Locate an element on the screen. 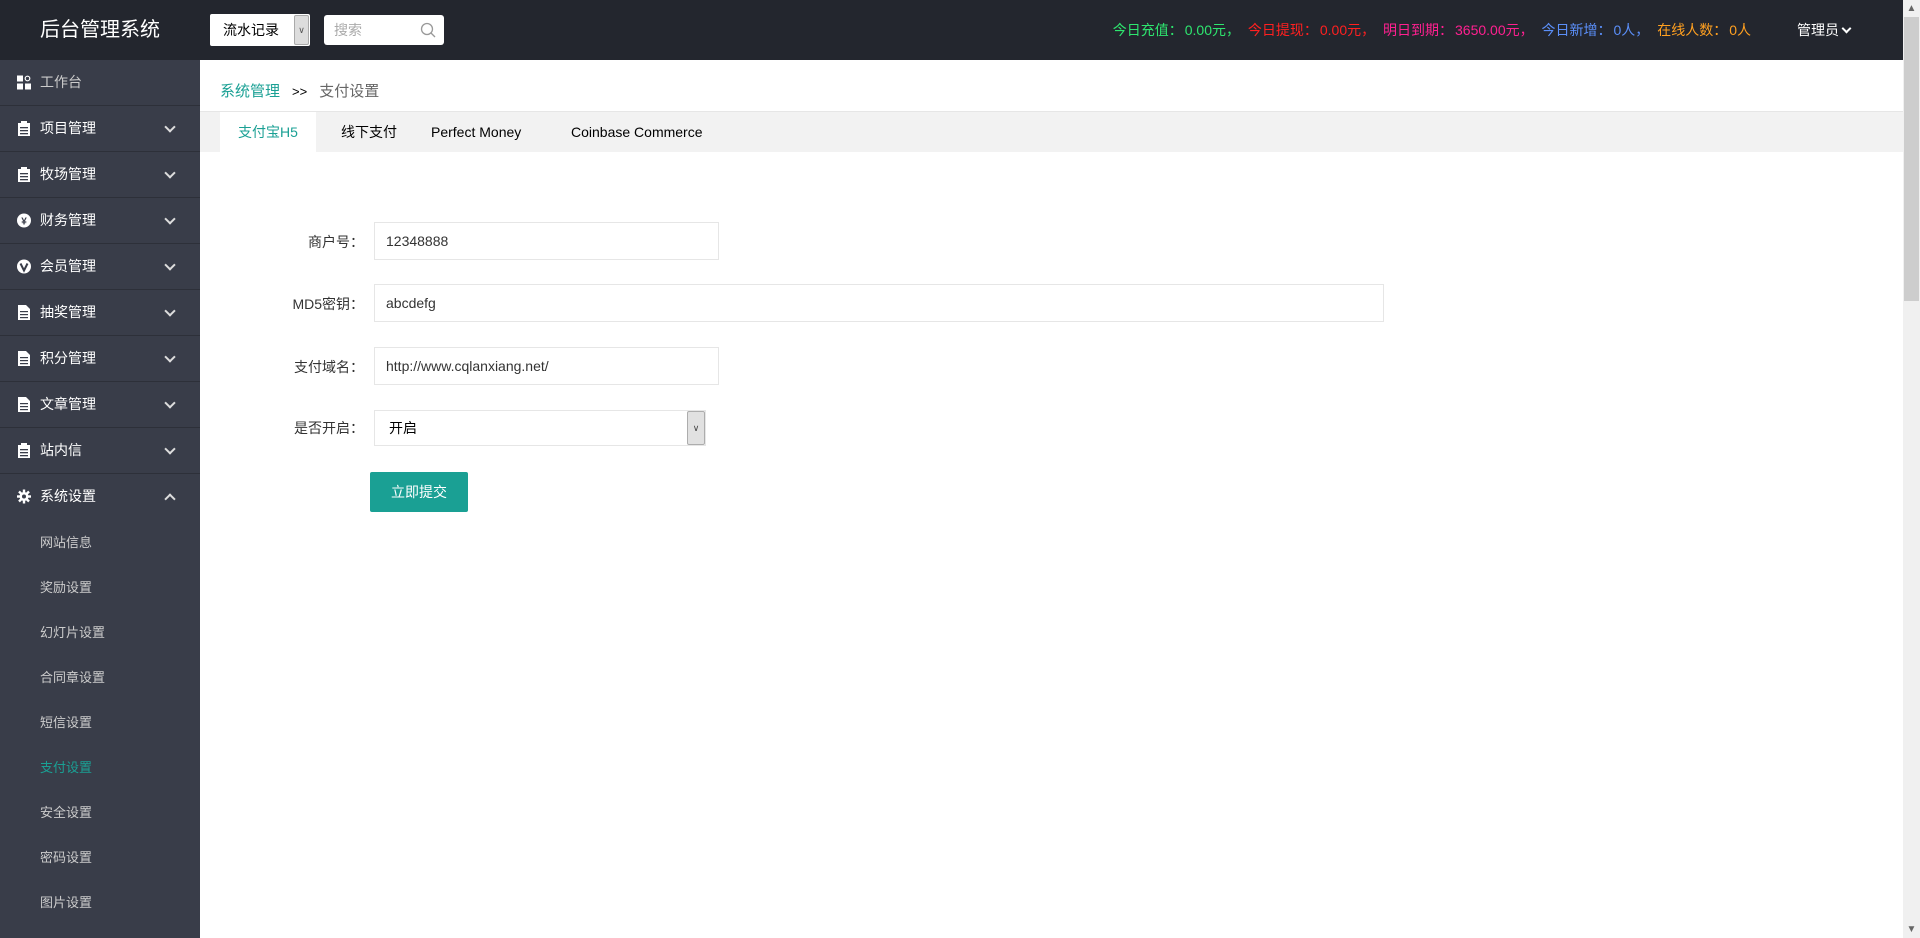 This screenshot has width=1920, height=938. sidebar-subitem-reward-settings: 奖励设置 is located at coordinates (100, 587).